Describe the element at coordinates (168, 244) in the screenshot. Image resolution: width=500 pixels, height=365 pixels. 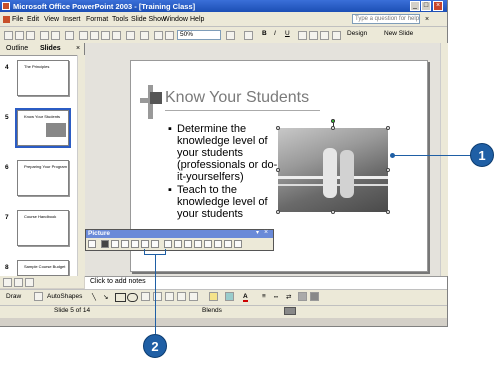
I see `rotate-left-icon` at that location.